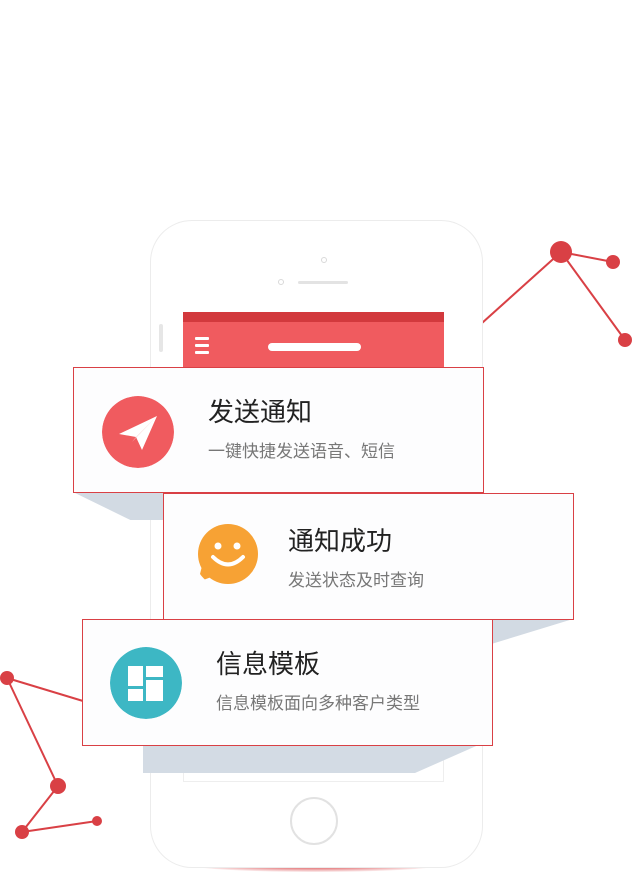 The height and width of the screenshot is (882, 633). I want to click on card-subtitle: 一键快捷发送语音、短信, so click(301, 452).